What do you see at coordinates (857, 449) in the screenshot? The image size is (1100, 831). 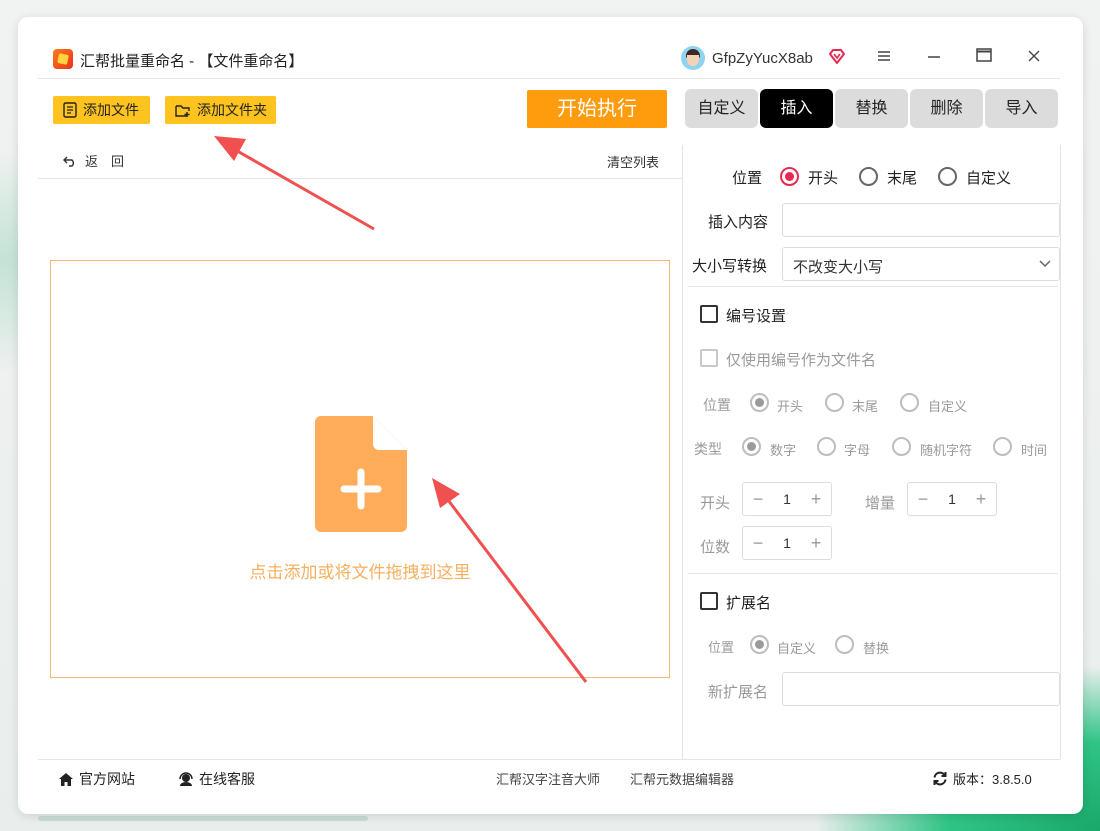 I see `type-letter-label: 字母` at bounding box center [857, 449].